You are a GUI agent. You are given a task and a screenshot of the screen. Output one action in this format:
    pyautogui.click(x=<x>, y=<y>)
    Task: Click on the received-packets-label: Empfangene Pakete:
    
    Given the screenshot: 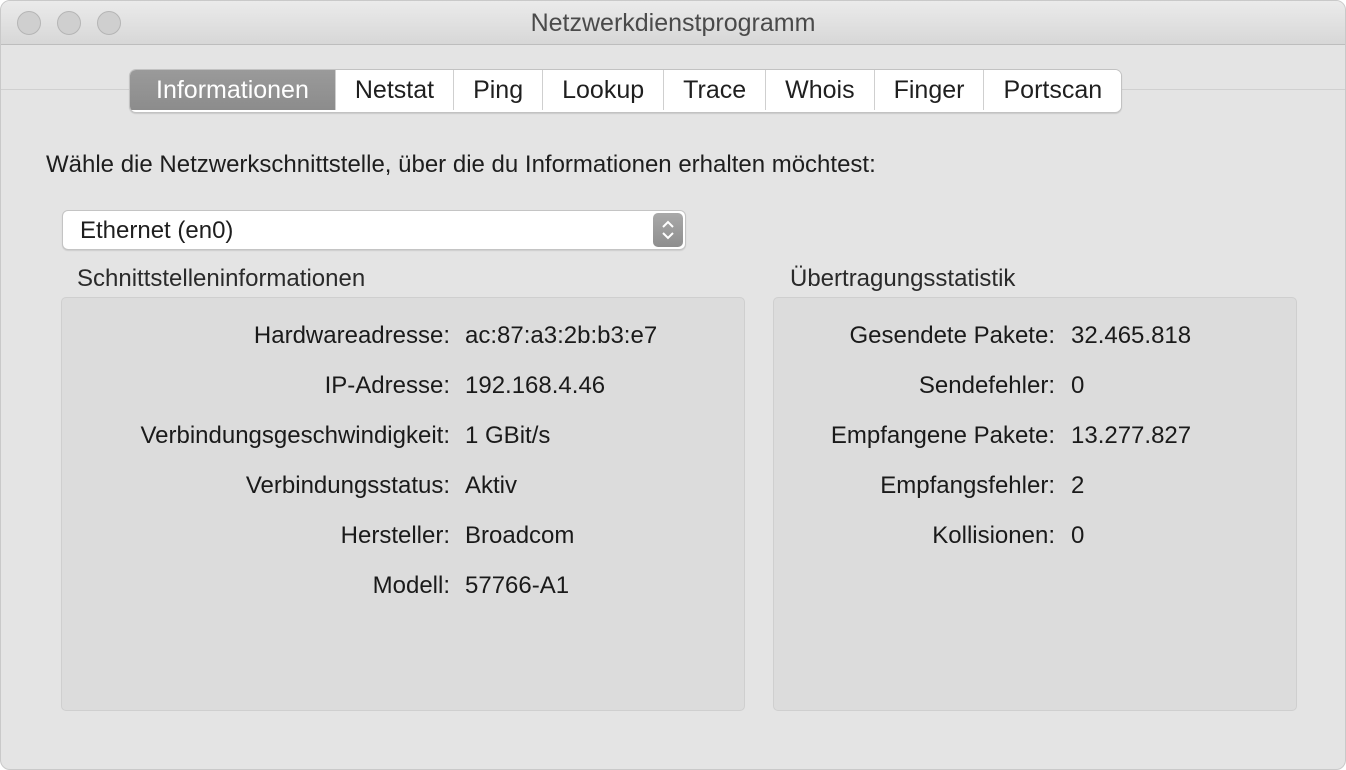 What is the action you would take?
    pyautogui.click(x=942, y=435)
    